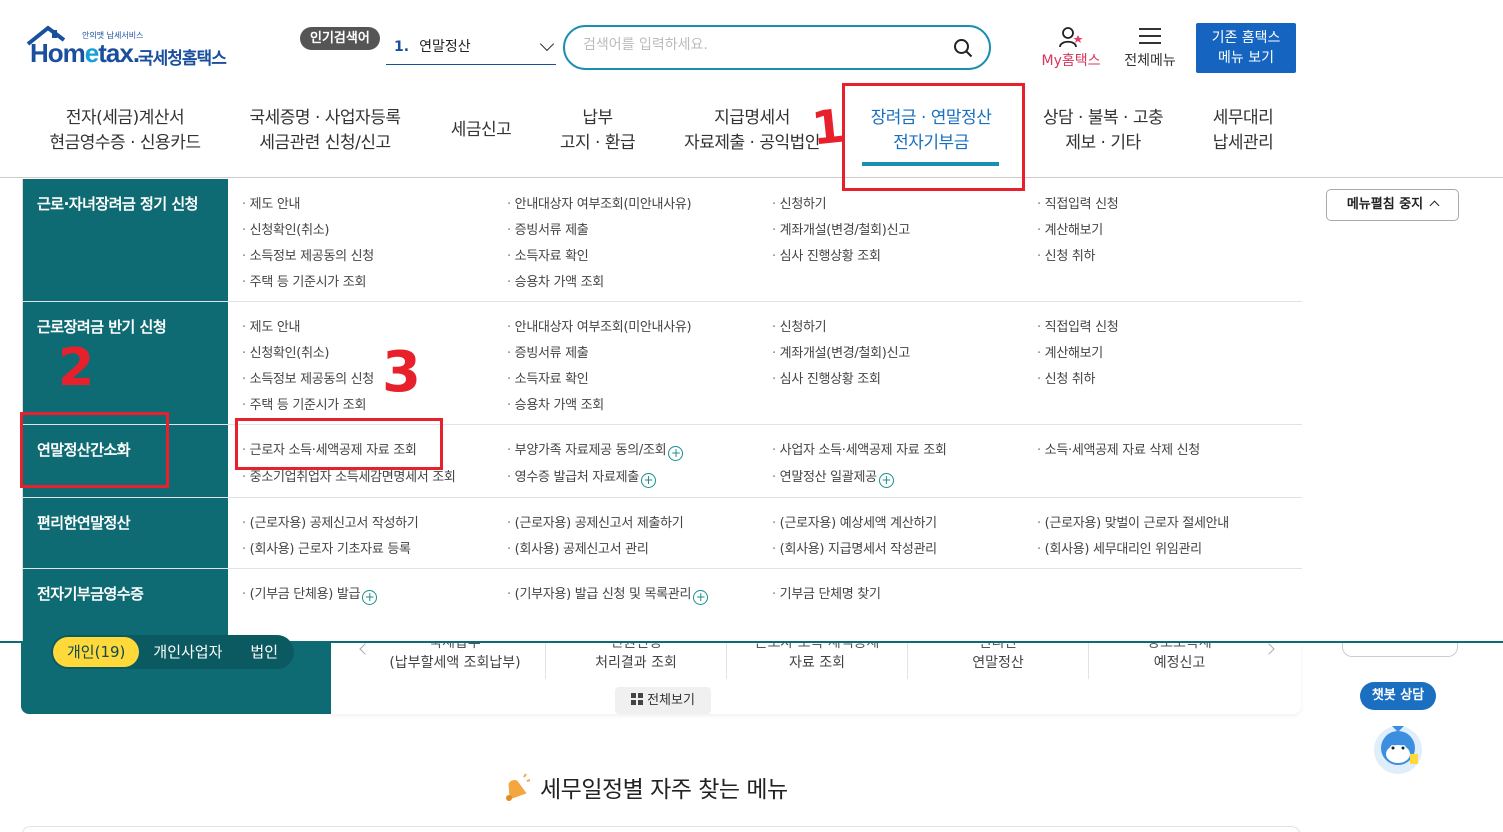 Image resolution: width=1503 pixels, height=832 pixels. What do you see at coordinates (547, 44) in the screenshot?
I see `chevron-down-icon` at bounding box center [547, 44].